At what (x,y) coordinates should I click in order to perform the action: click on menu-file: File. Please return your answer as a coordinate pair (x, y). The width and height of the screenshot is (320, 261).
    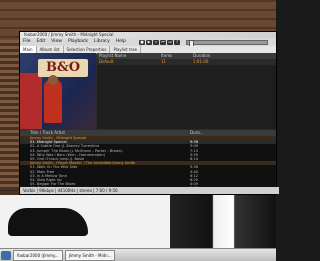
    Looking at the image, I should click on (27, 42).